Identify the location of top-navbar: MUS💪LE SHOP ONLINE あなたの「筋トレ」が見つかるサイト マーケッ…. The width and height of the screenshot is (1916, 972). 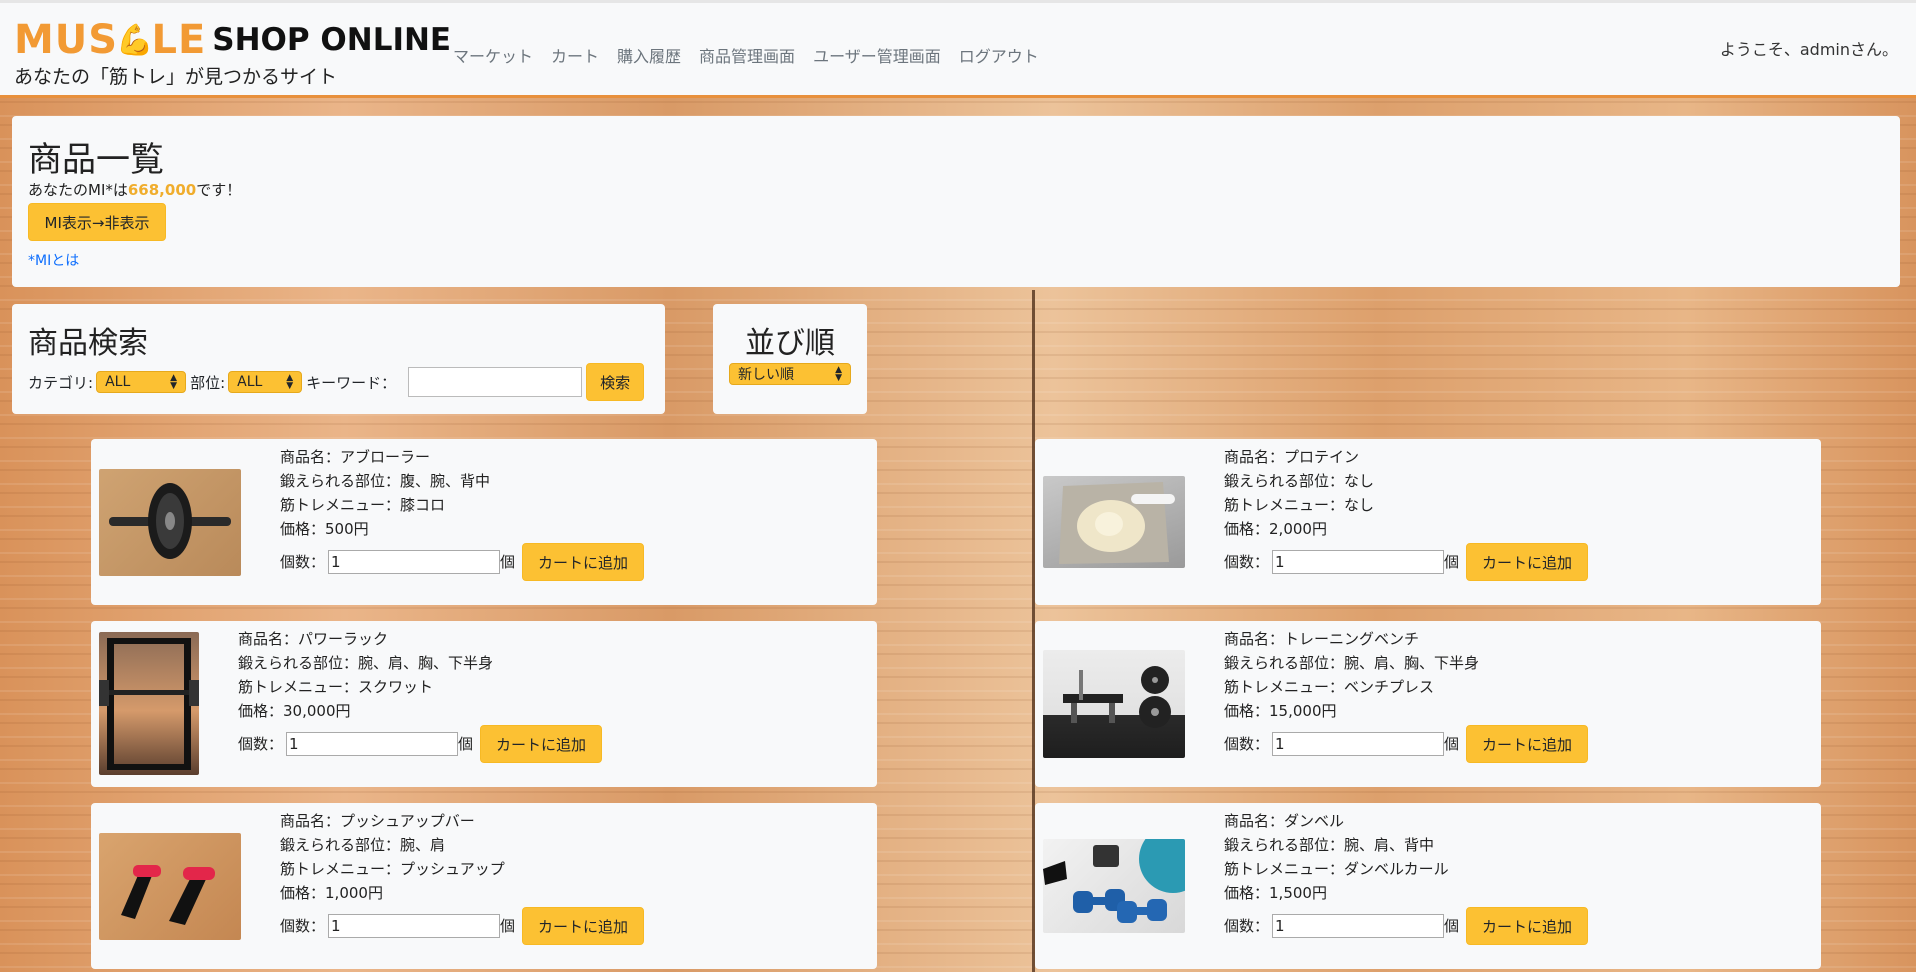
(958, 49).